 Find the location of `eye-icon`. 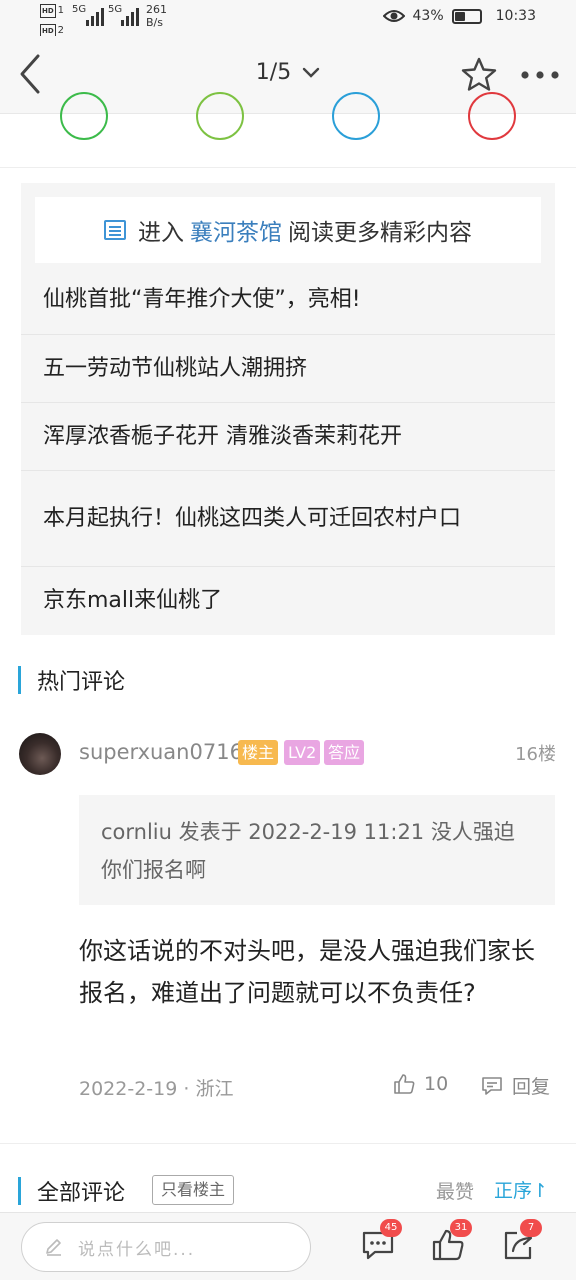

eye-icon is located at coordinates (393, 16).